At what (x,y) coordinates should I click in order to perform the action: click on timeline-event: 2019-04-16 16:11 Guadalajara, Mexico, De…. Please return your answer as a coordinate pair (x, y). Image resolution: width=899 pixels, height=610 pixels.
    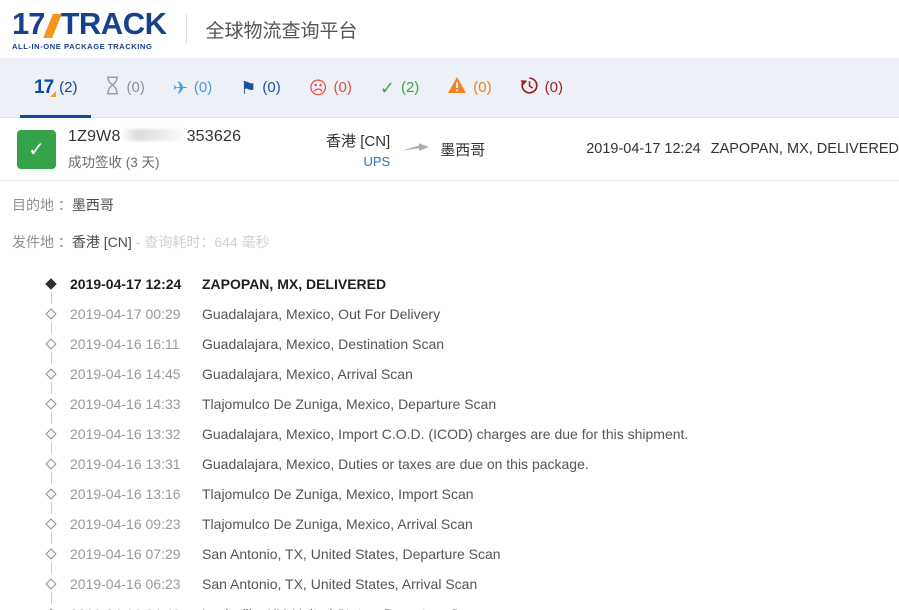
    Looking at the image, I should click on (455, 346).